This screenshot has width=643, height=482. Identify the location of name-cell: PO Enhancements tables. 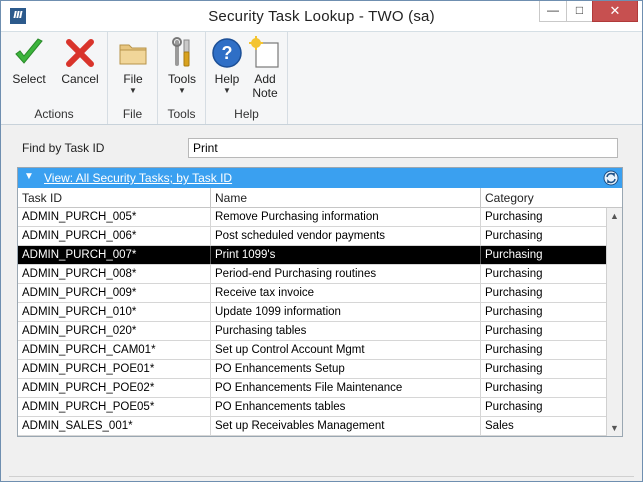
(346, 407).